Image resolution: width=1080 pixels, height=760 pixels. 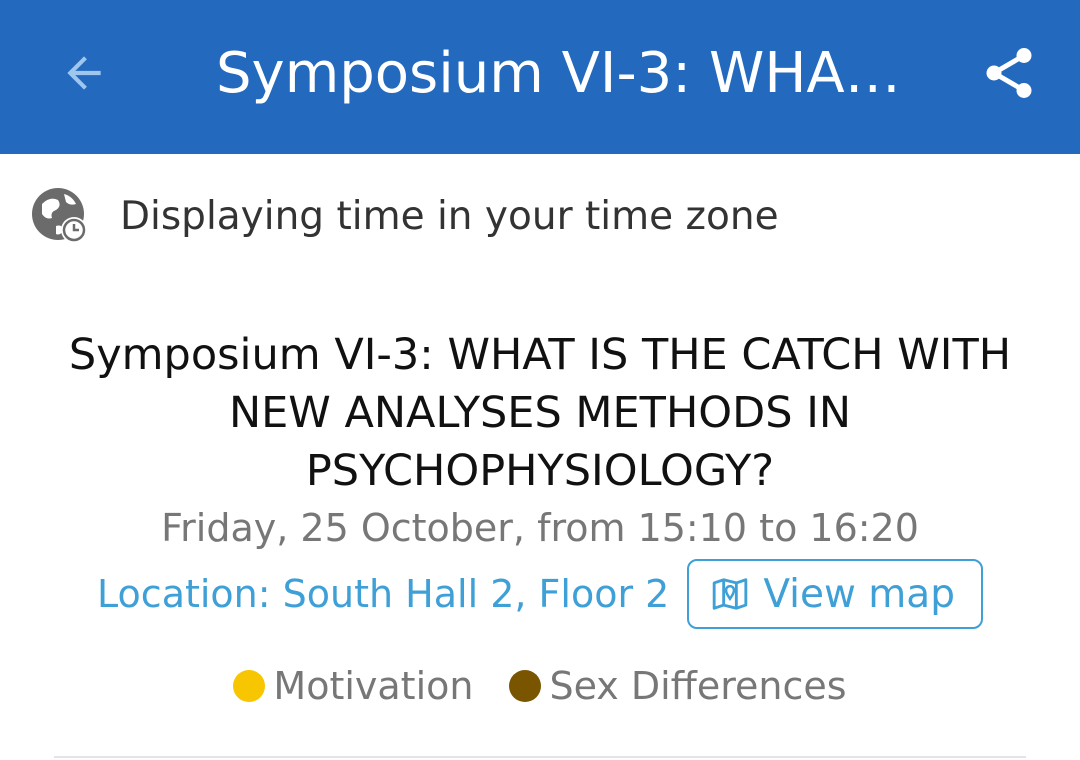 What do you see at coordinates (730, 594) in the screenshot?
I see `map-pin-icon` at bounding box center [730, 594].